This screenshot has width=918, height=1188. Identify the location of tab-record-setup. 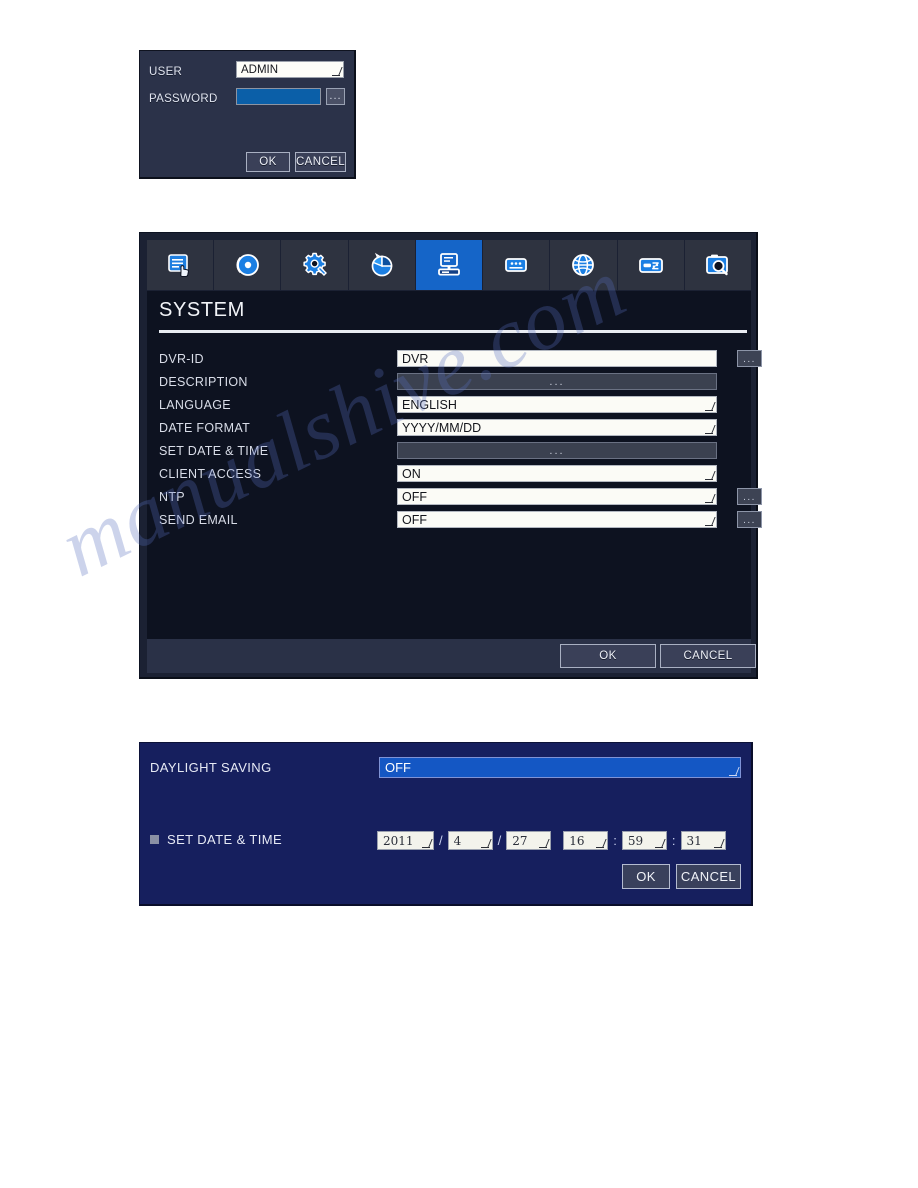
(180, 265).